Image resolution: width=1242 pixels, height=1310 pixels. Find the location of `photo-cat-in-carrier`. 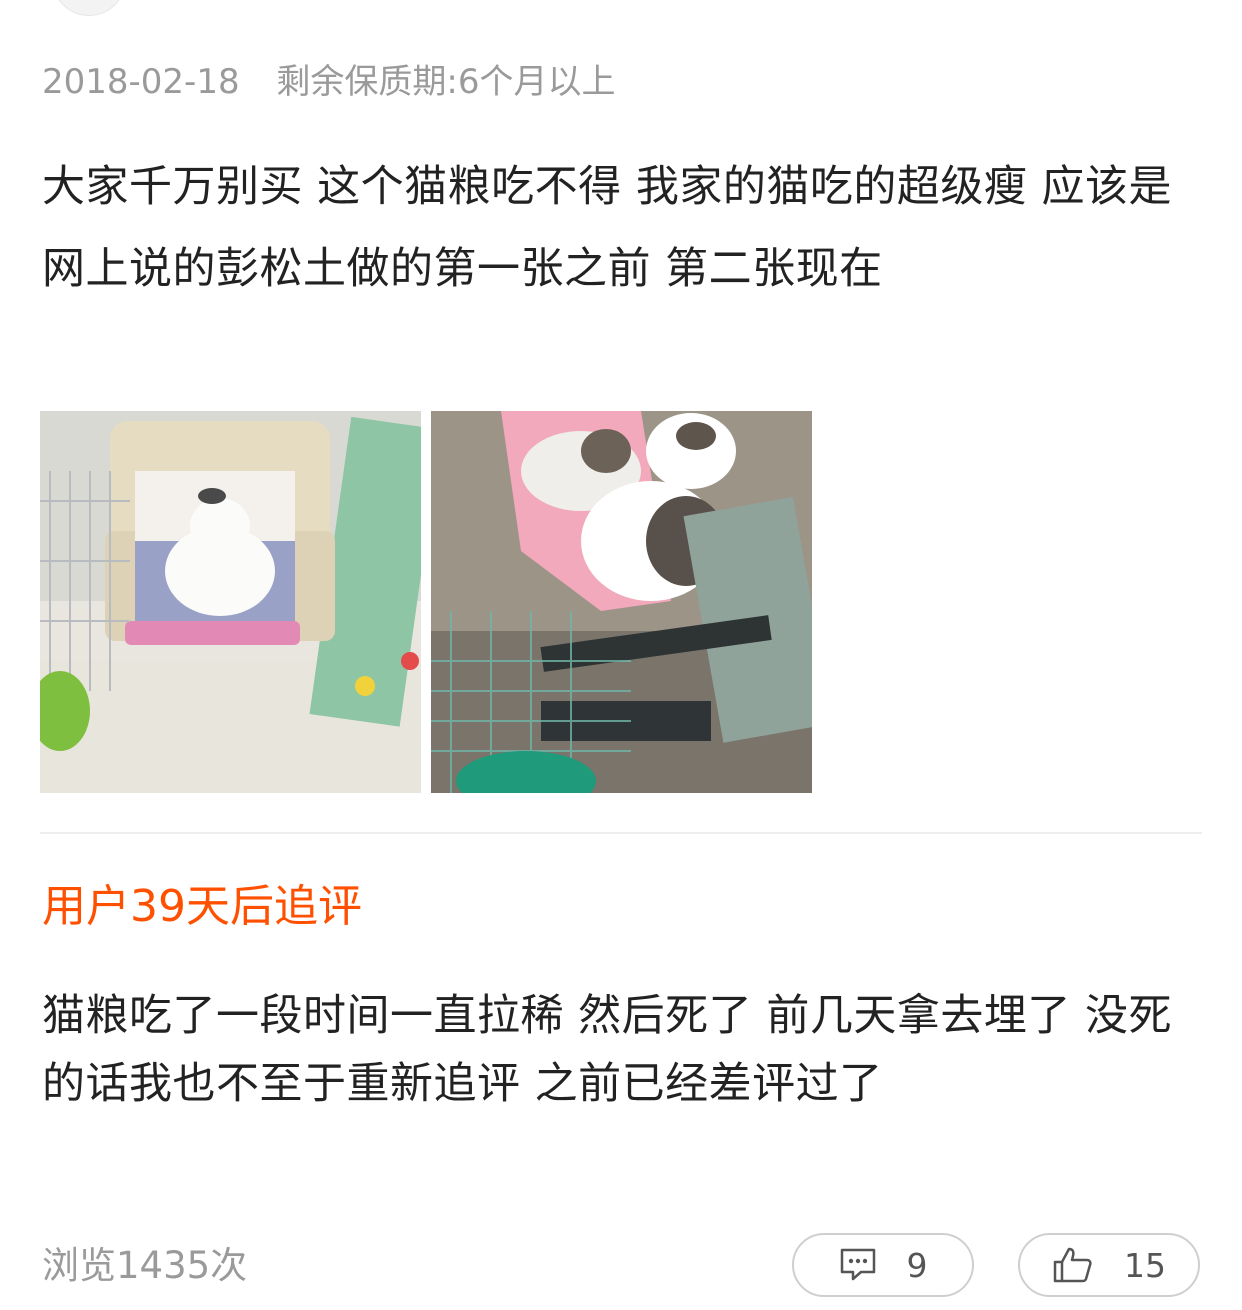

photo-cat-in-carrier is located at coordinates (230, 602).